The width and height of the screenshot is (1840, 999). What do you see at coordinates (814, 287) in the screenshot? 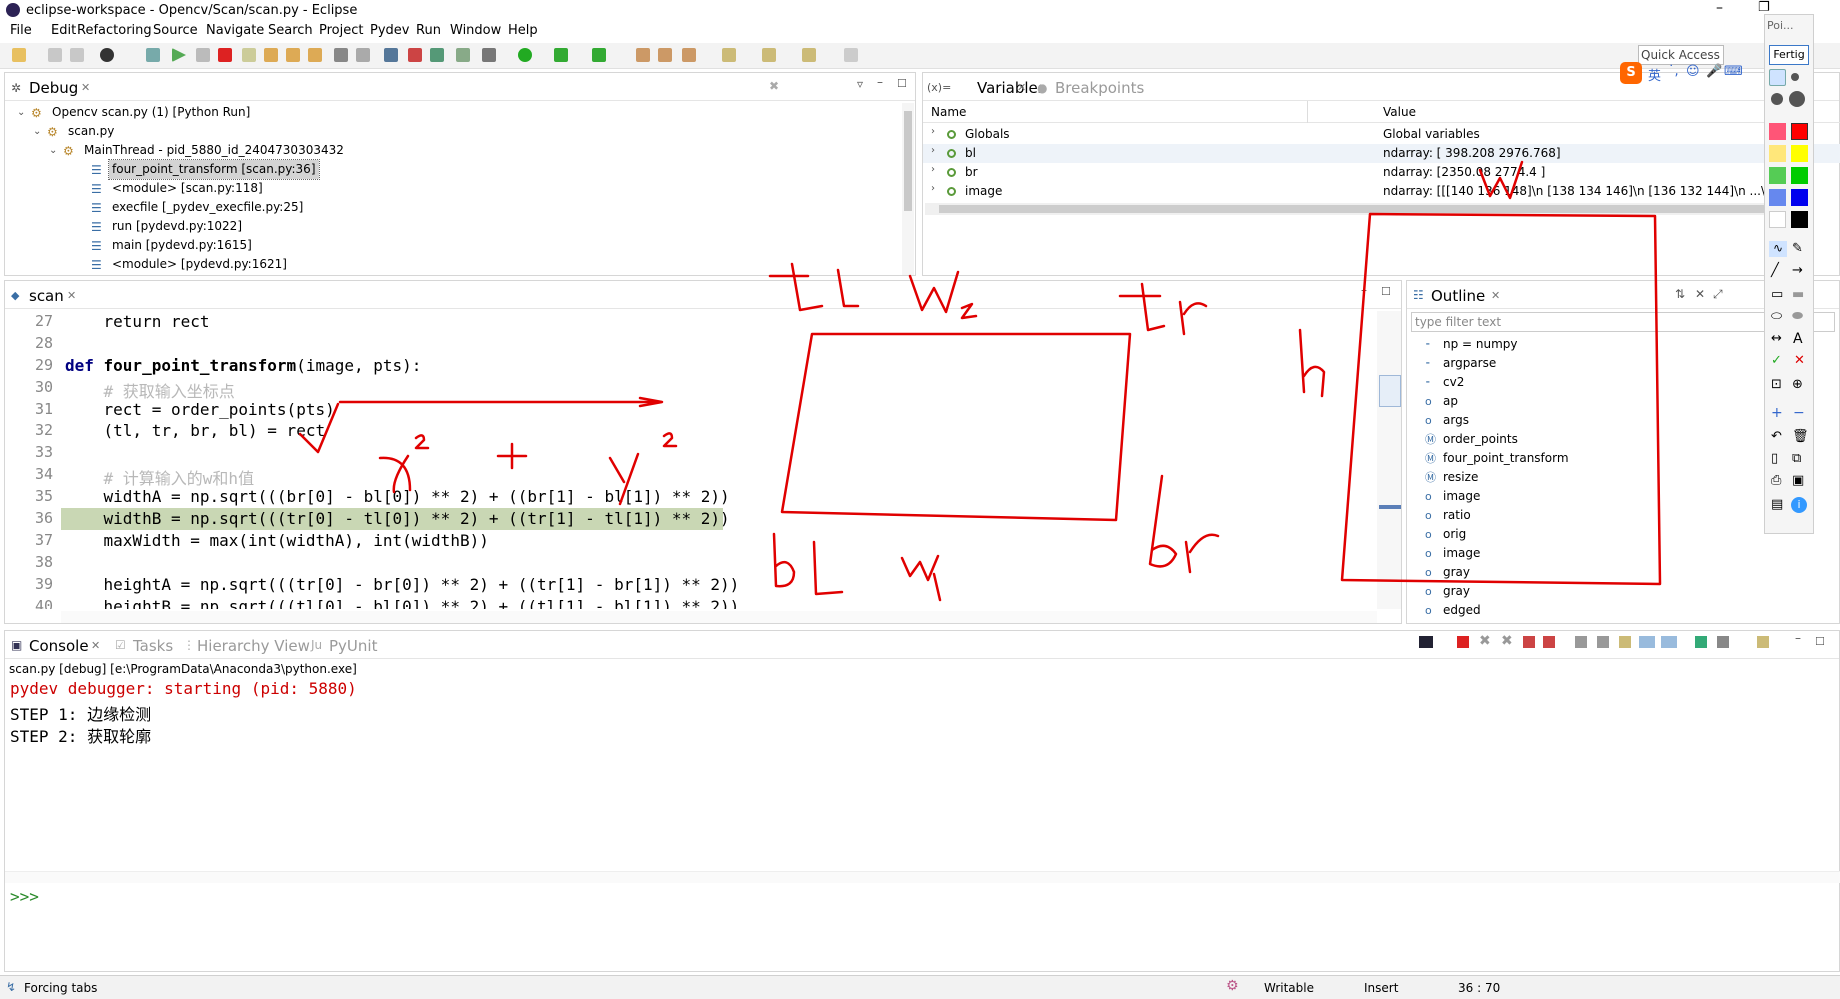
I see `tl-label` at bounding box center [814, 287].